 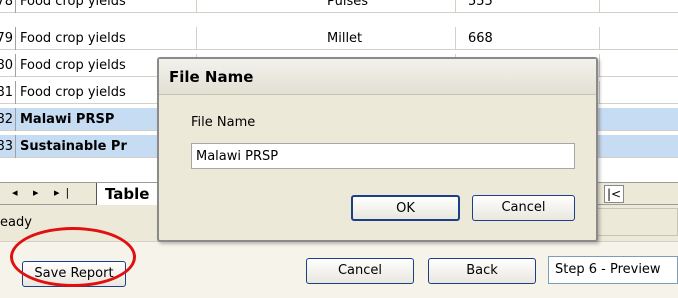 What do you see at coordinates (8, 6) in the screenshot?
I see `row-number: 78` at bounding box center [8, 6].